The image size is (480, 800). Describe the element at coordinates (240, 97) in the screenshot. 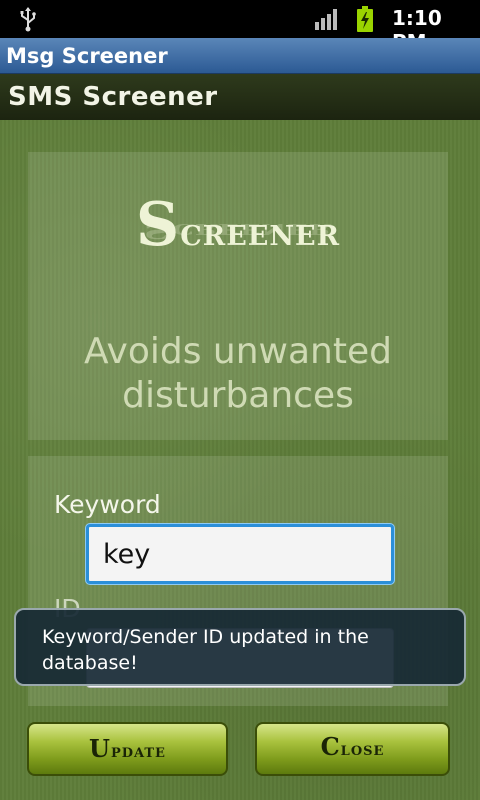

I see `app-header-title: SMS Screener` at that location.